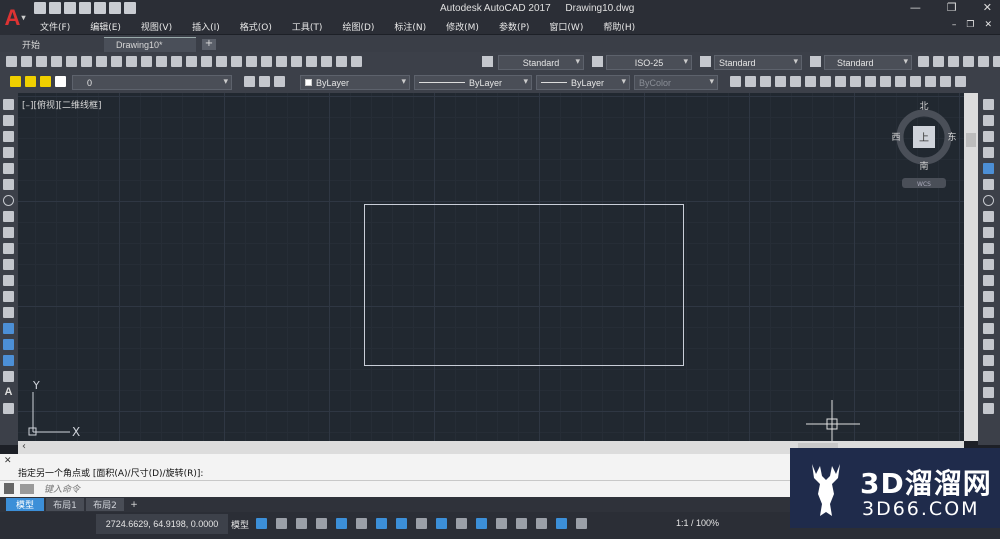 Image resolution: width=1000 pixels, height=539 pixels. I want to click on center-mark-icon, so click(915, 81).